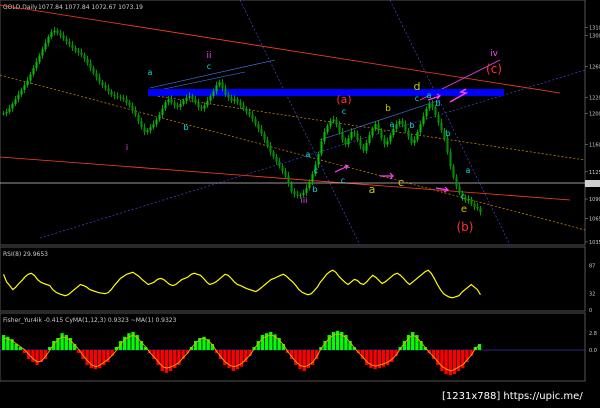 The height and width of the screenshot is (408, 600). Describe the element at coordinates (417, 86) in the screenshot. I see `wave-label: d` at that location.